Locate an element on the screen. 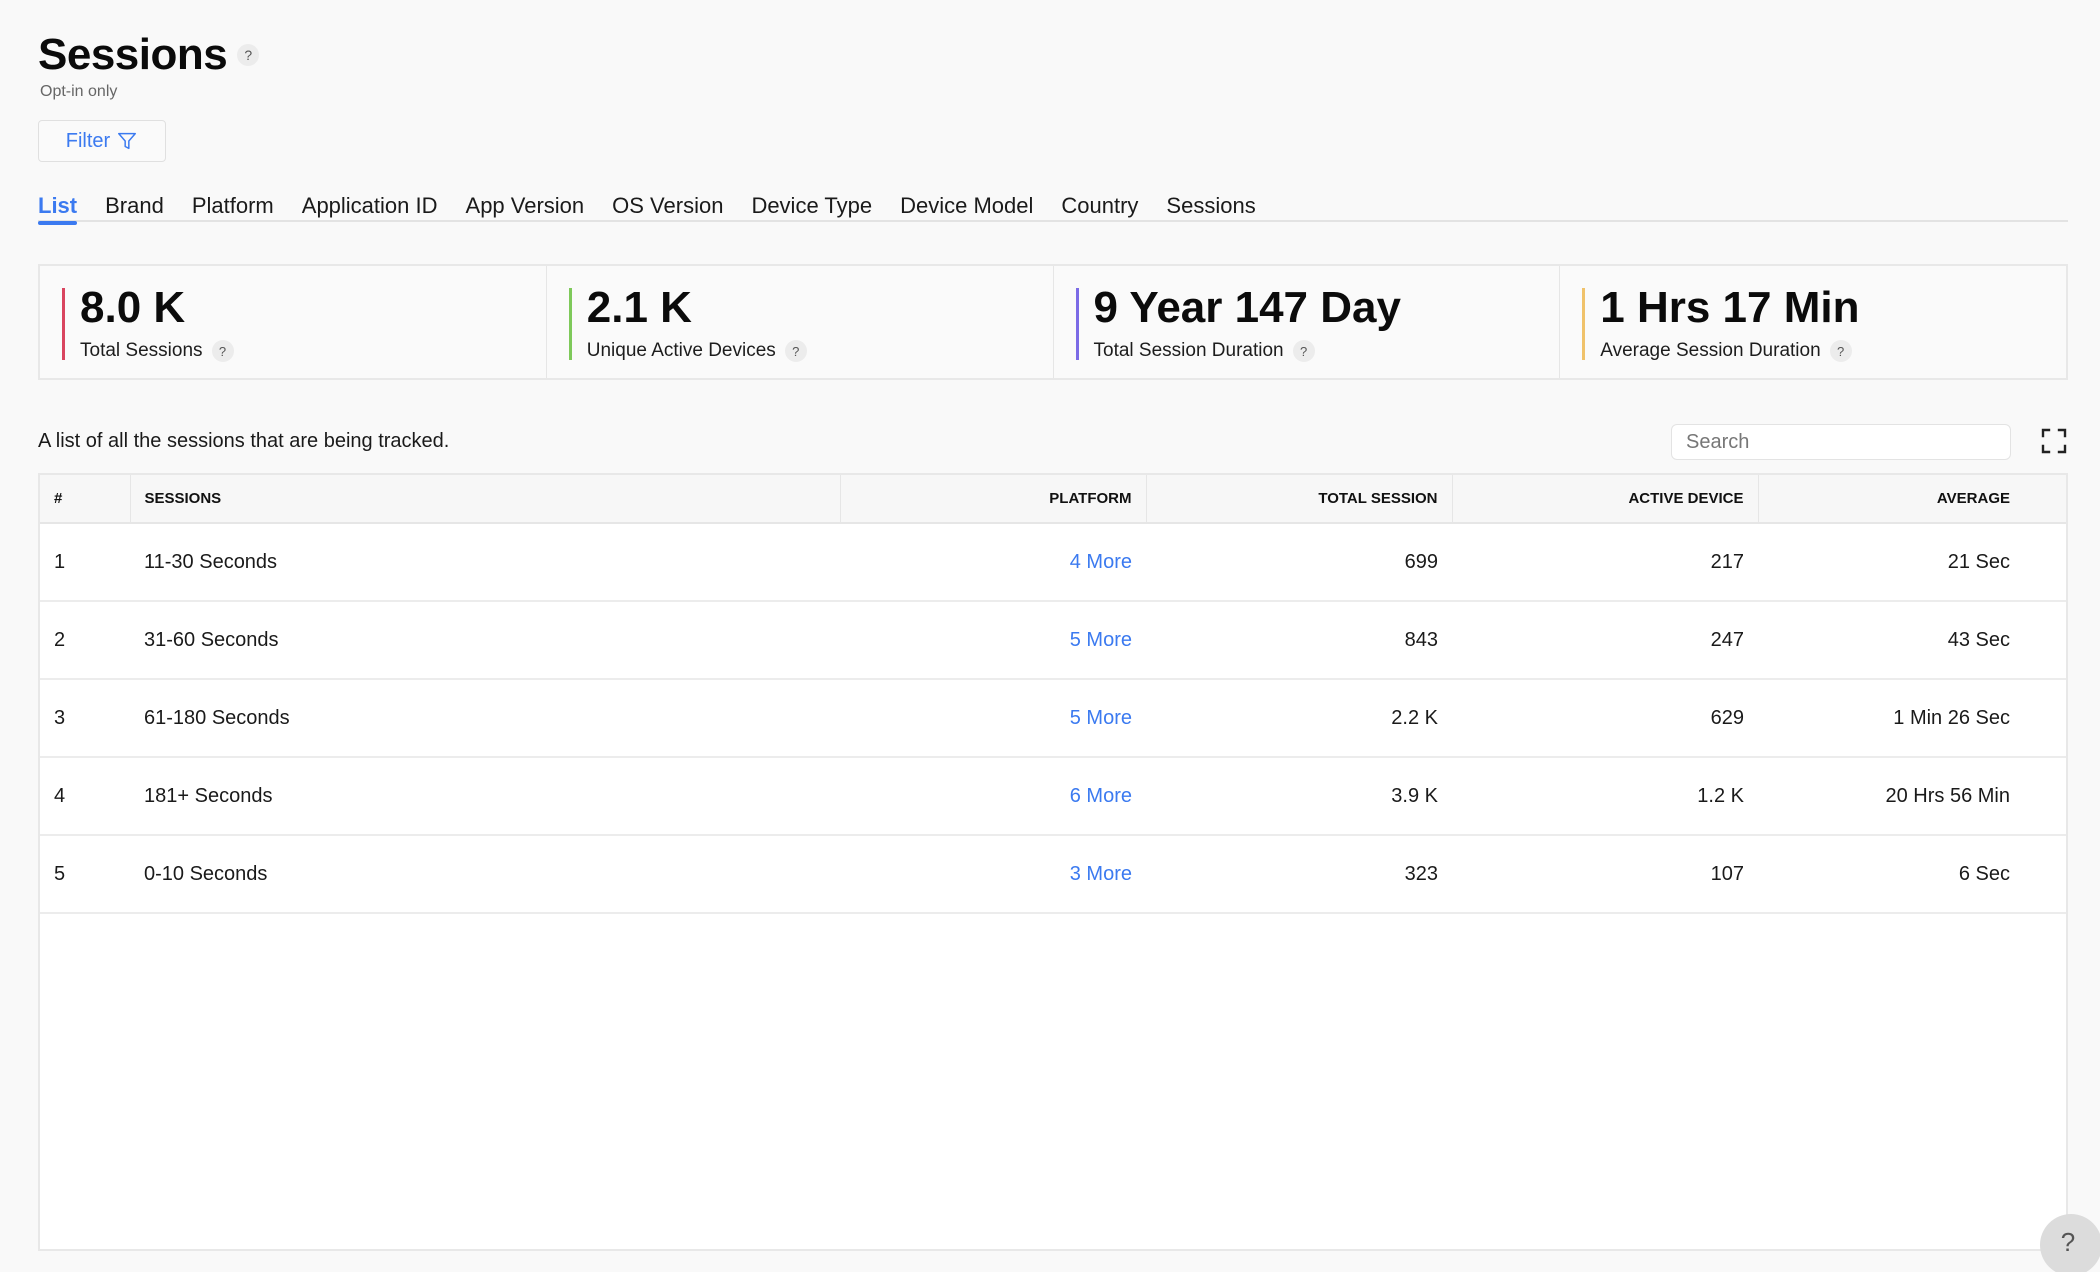 Image resolution: width=2100 pixels, height=1272 pixels. cell-sessions: 181+ Seconds is located at coordinates (485, 796).